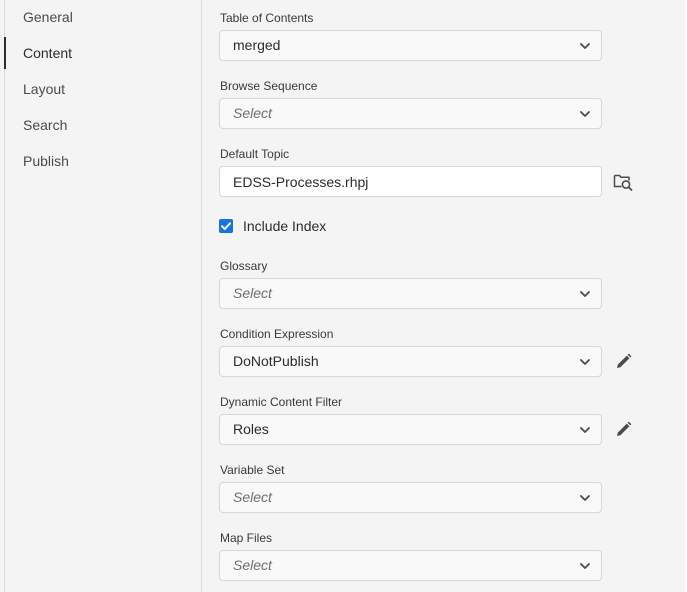 The height and width of the screenshot is (592, 687). I want to click on browse-sequence-select: Select, so click(410, 113).